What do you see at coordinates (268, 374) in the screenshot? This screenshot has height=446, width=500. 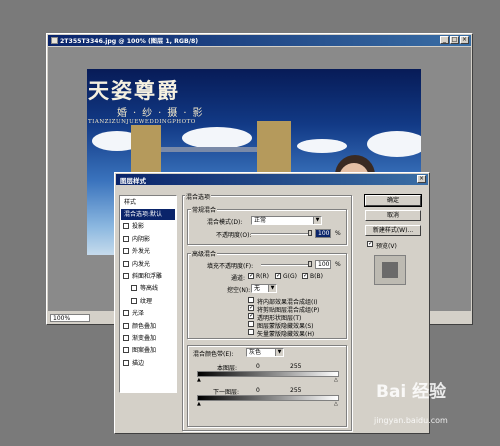 I see `this-layer-gradient` at bounding box center [268, 374].